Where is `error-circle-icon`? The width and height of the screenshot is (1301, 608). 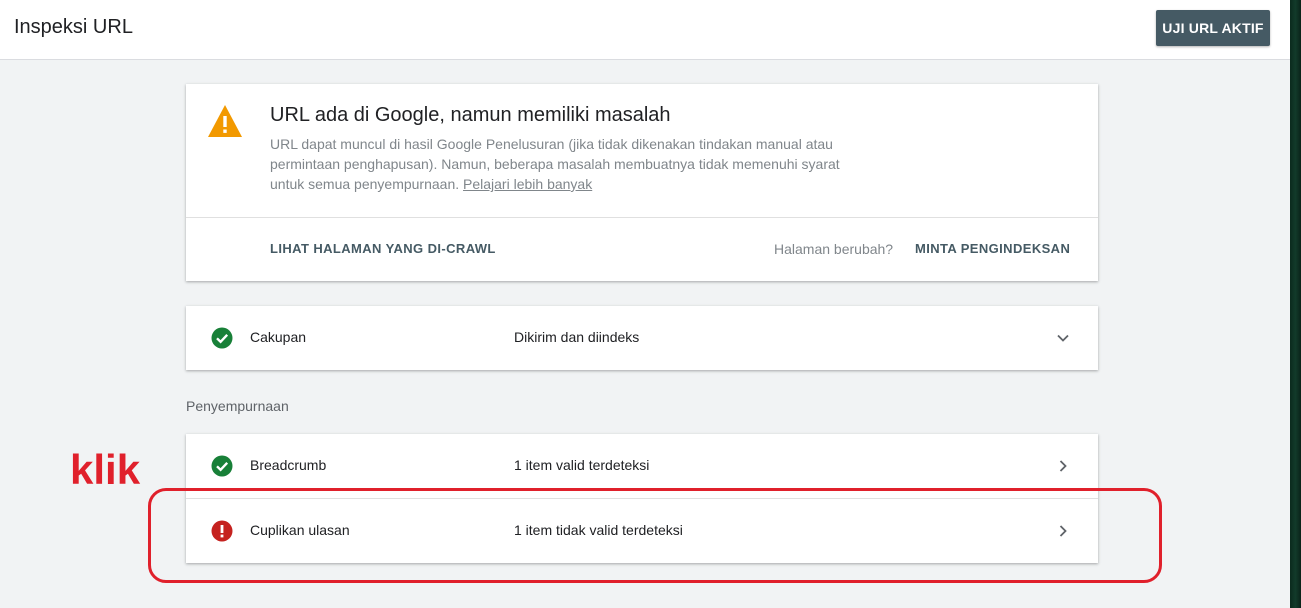 error-circle-icon is located at coordinates (222, 531).